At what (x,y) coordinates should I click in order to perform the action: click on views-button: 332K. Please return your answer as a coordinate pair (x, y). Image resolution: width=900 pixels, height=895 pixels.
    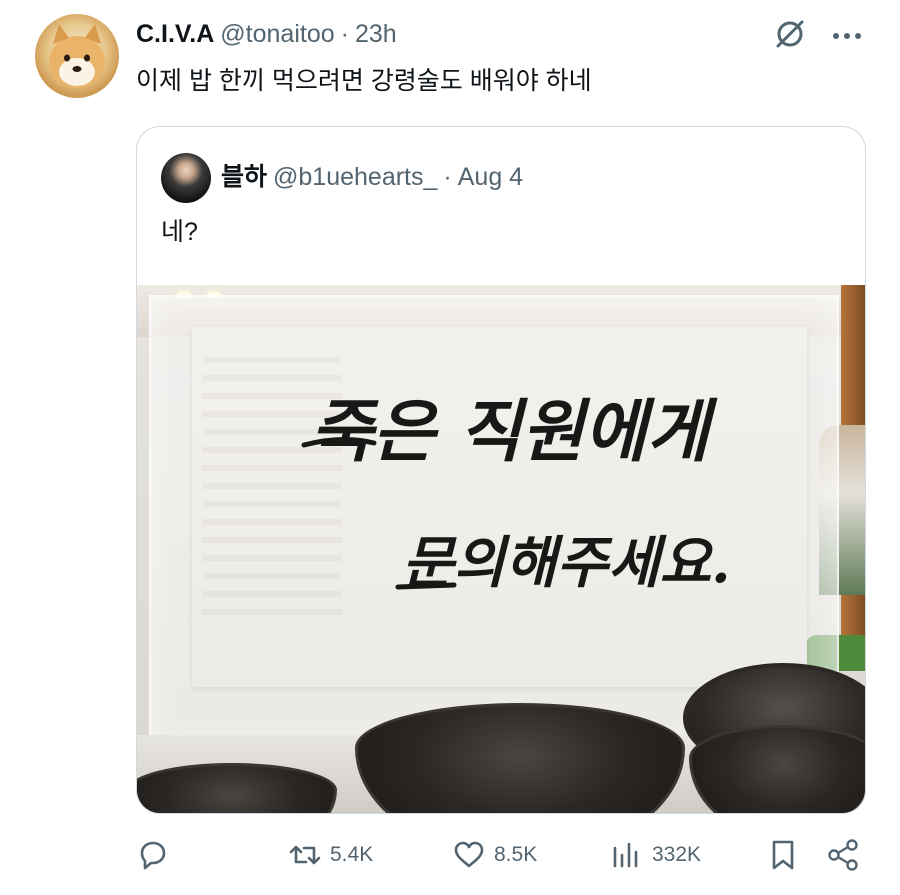
    Looking at the image, I should click on (655, 855).